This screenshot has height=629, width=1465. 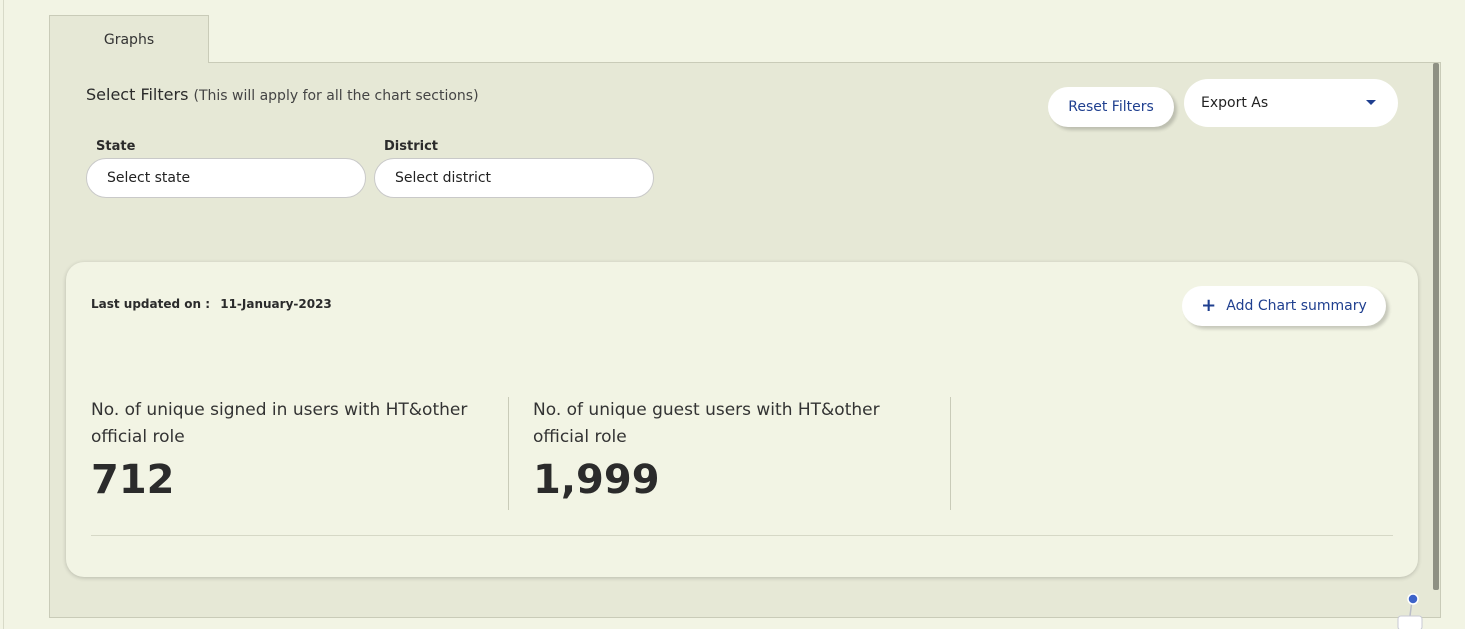 I want to click on page-edge-divider, so click(x=3, y=314).